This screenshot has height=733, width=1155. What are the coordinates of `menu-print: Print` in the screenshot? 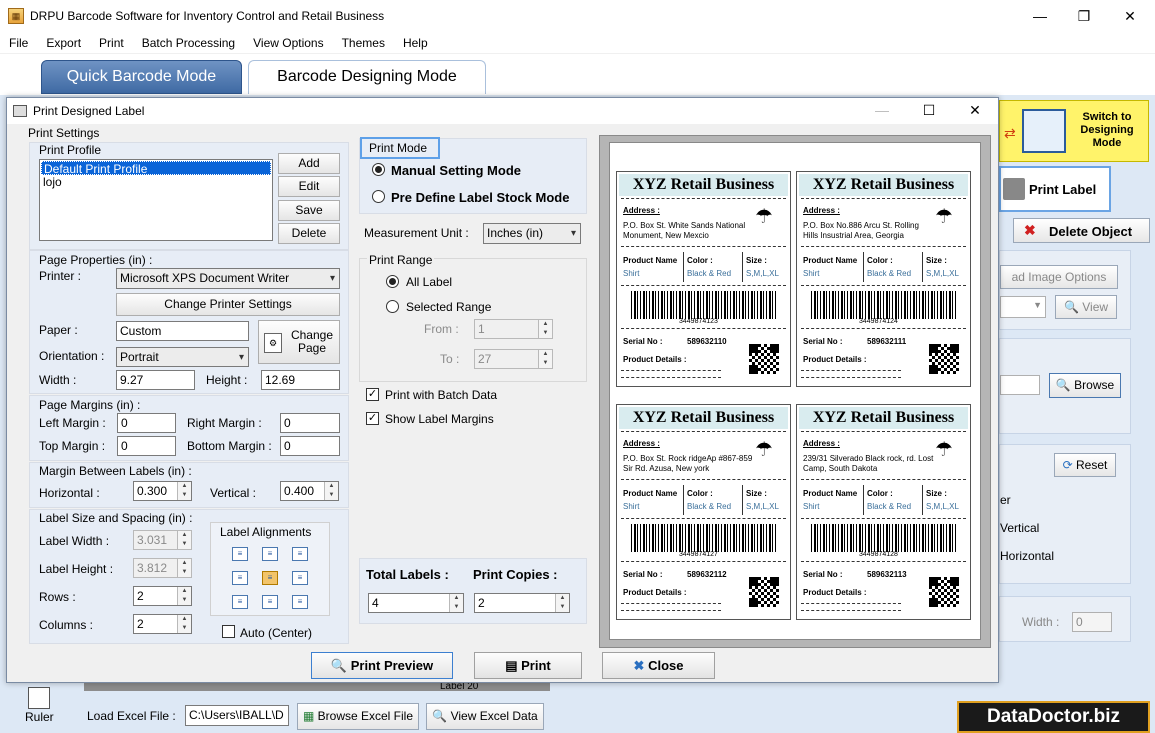 It's located at (111, 43).